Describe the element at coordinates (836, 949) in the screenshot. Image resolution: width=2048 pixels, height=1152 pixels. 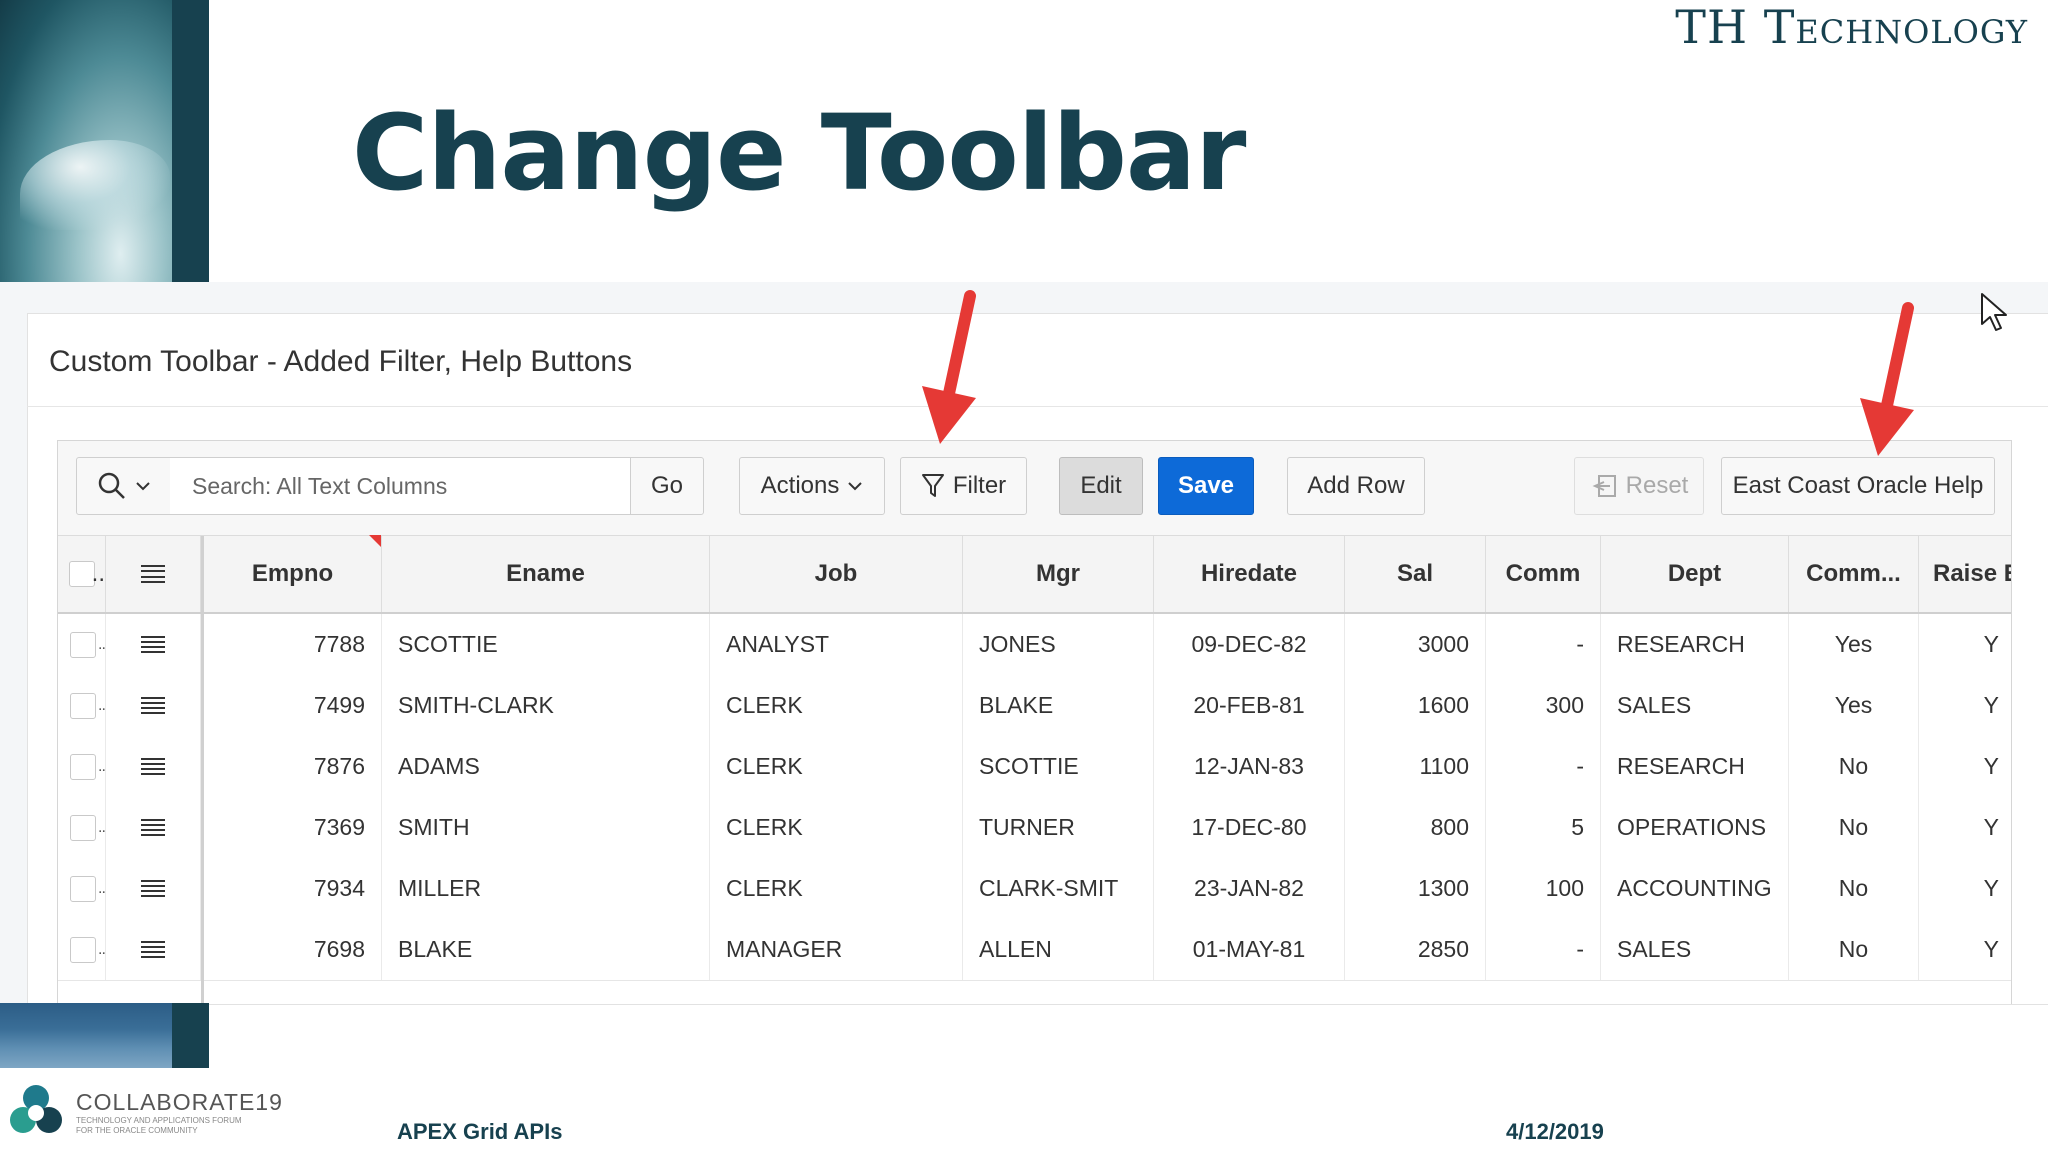
I see `cell-job: MANAGER` at that location.